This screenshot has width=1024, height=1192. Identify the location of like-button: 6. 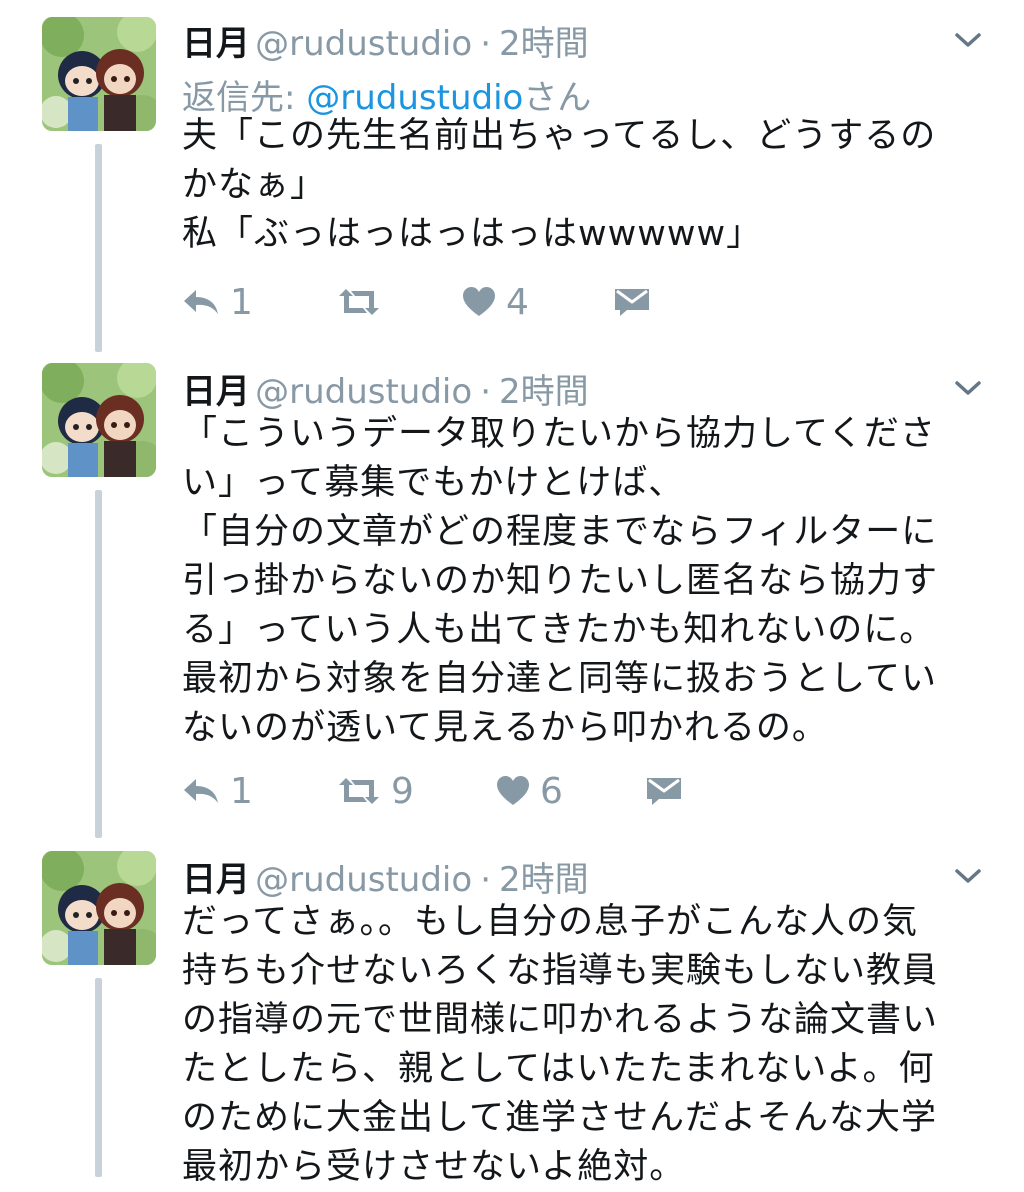
(529, 791).